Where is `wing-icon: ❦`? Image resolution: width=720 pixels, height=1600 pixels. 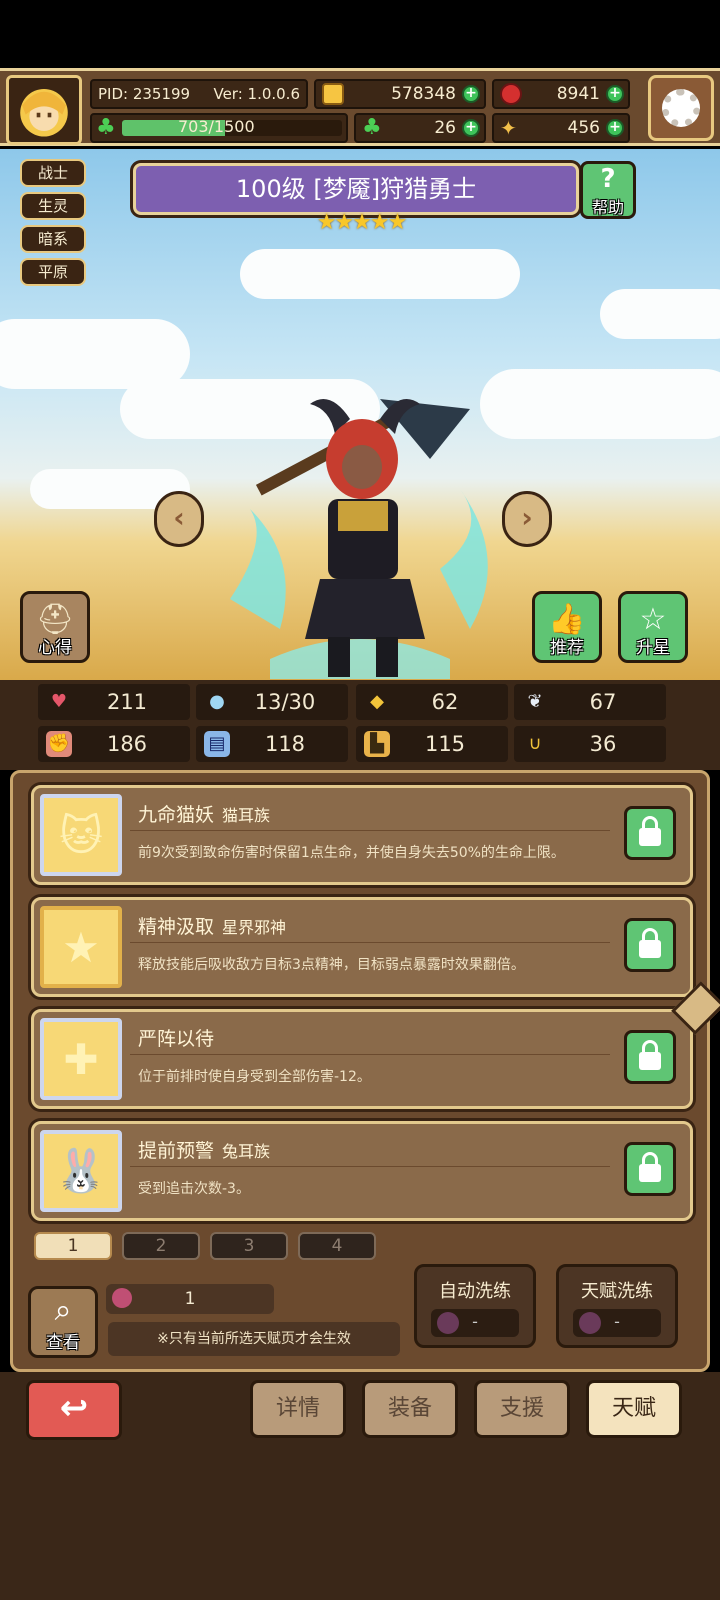
wing-icon: ❦ is located at coordinates (535, 701).